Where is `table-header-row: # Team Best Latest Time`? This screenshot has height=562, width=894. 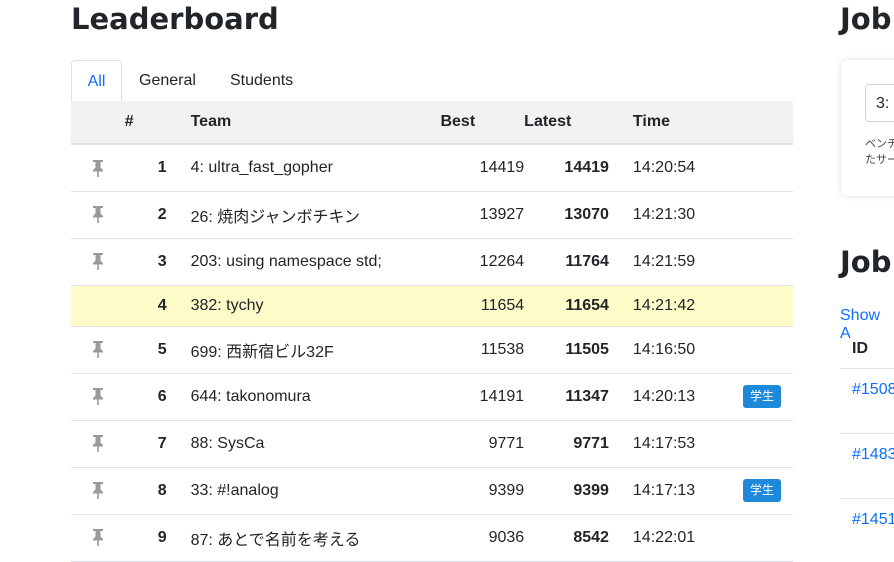
table-header-row: # Team Best Latest Time is located at coordinates (432, 123).